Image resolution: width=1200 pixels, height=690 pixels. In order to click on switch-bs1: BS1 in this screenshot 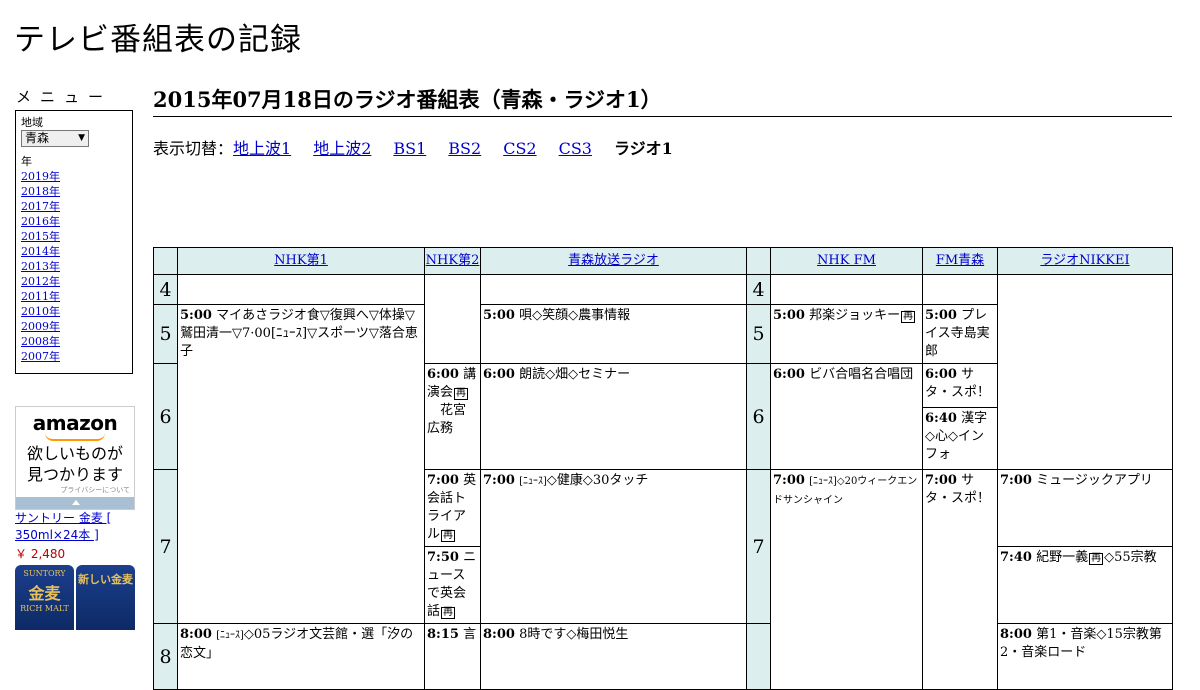, I will do `click(409, 148)`.